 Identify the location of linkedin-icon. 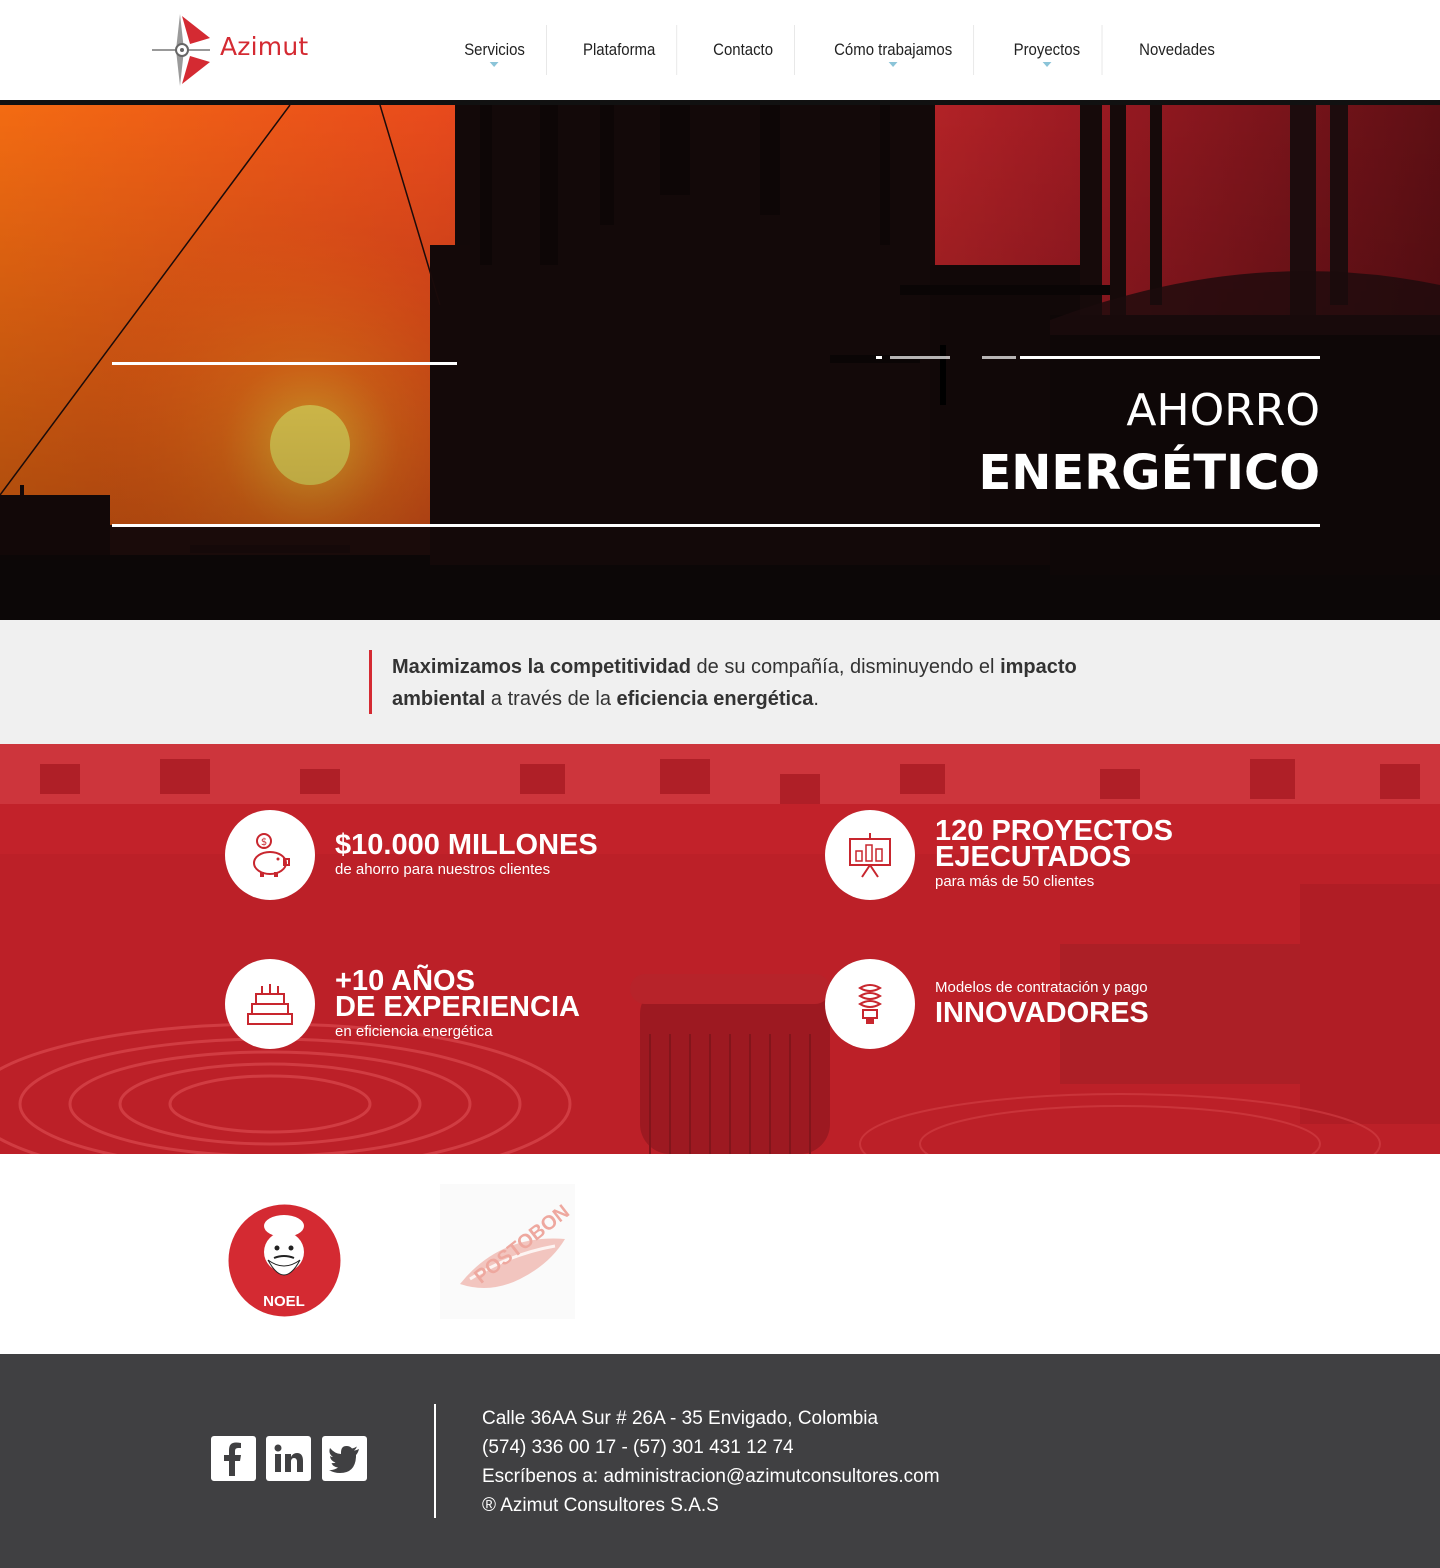
(288, 1458).